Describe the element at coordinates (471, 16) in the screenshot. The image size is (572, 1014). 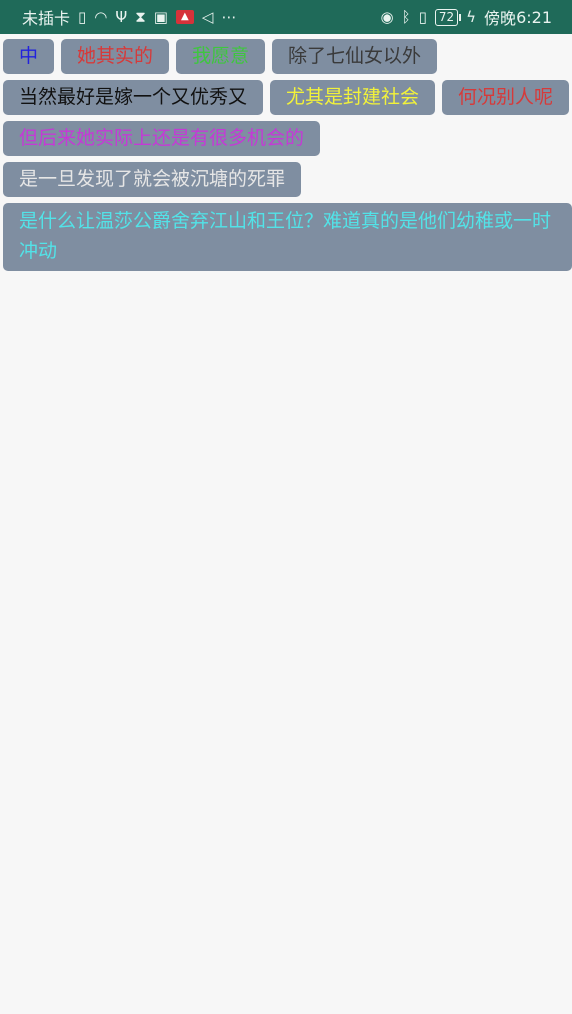
I see `charging-icon: ϟ` at that location.